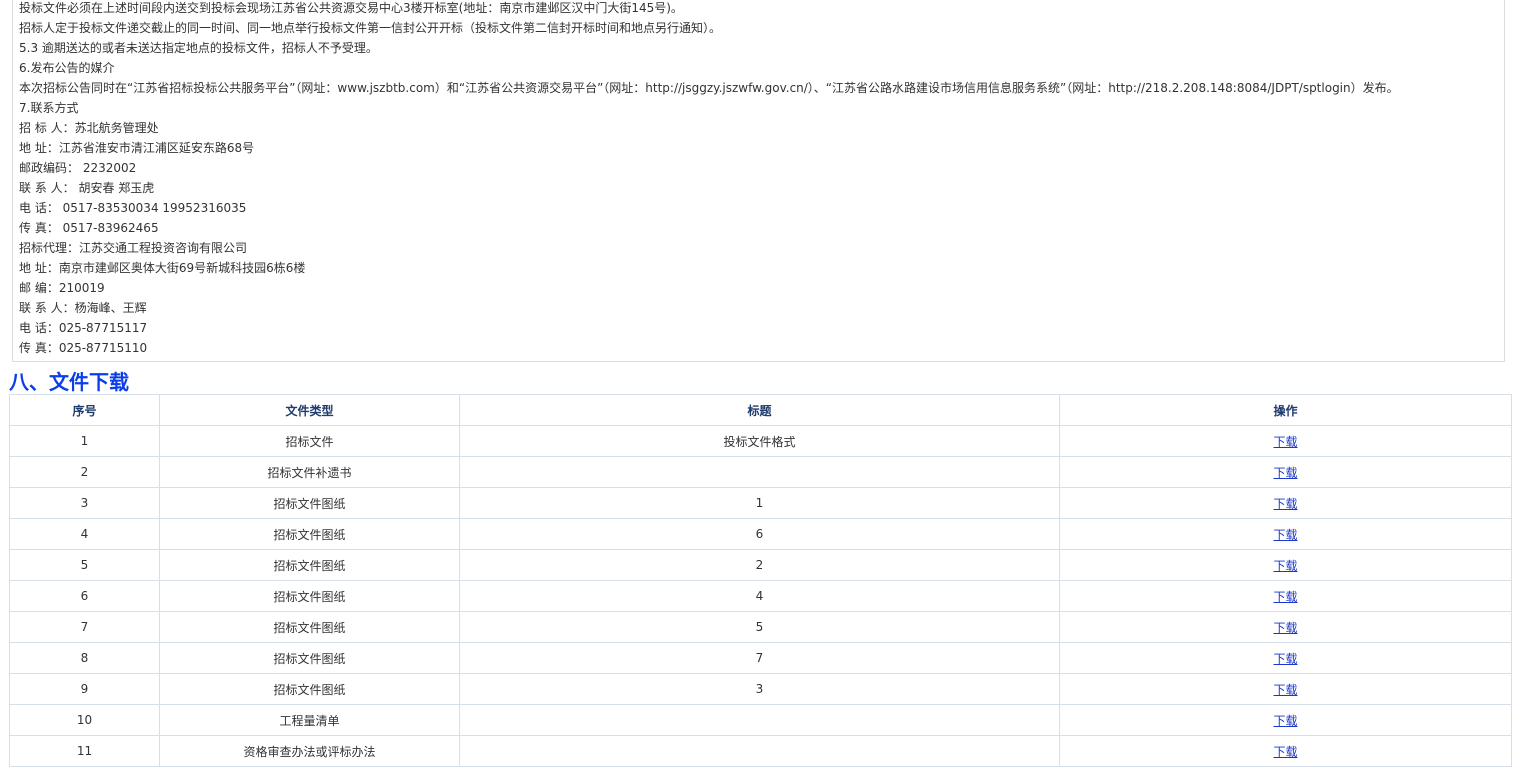  I want to click on cell-title: 2, so click(759, 565).